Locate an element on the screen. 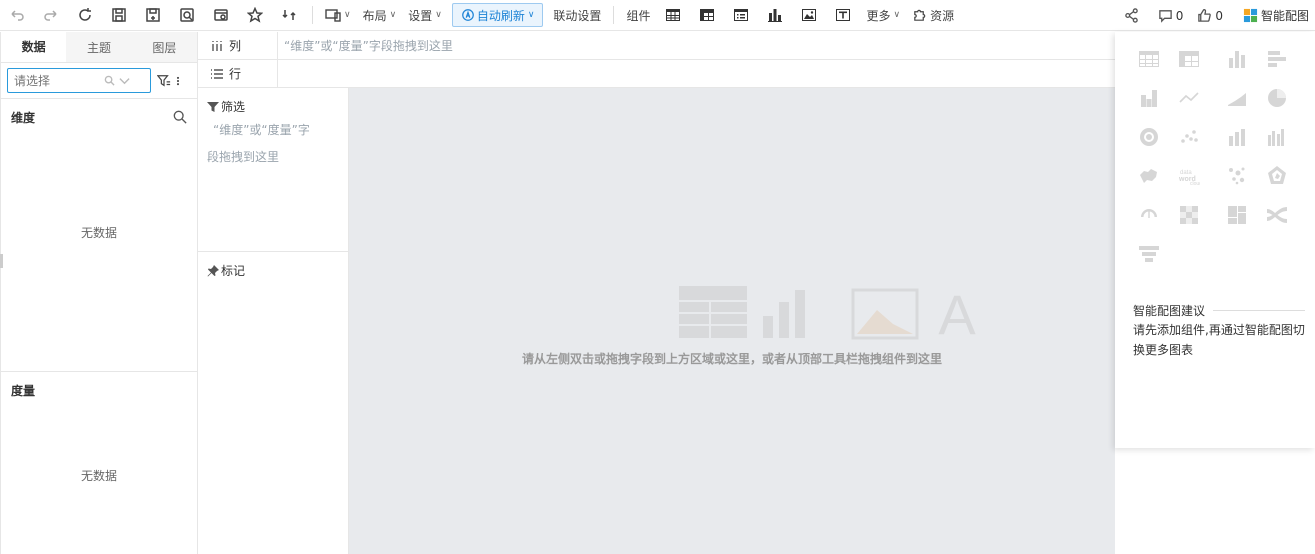 The width and height of the screenshot is (1315, 554). table-component-icon is located at coordinates (673, 15).